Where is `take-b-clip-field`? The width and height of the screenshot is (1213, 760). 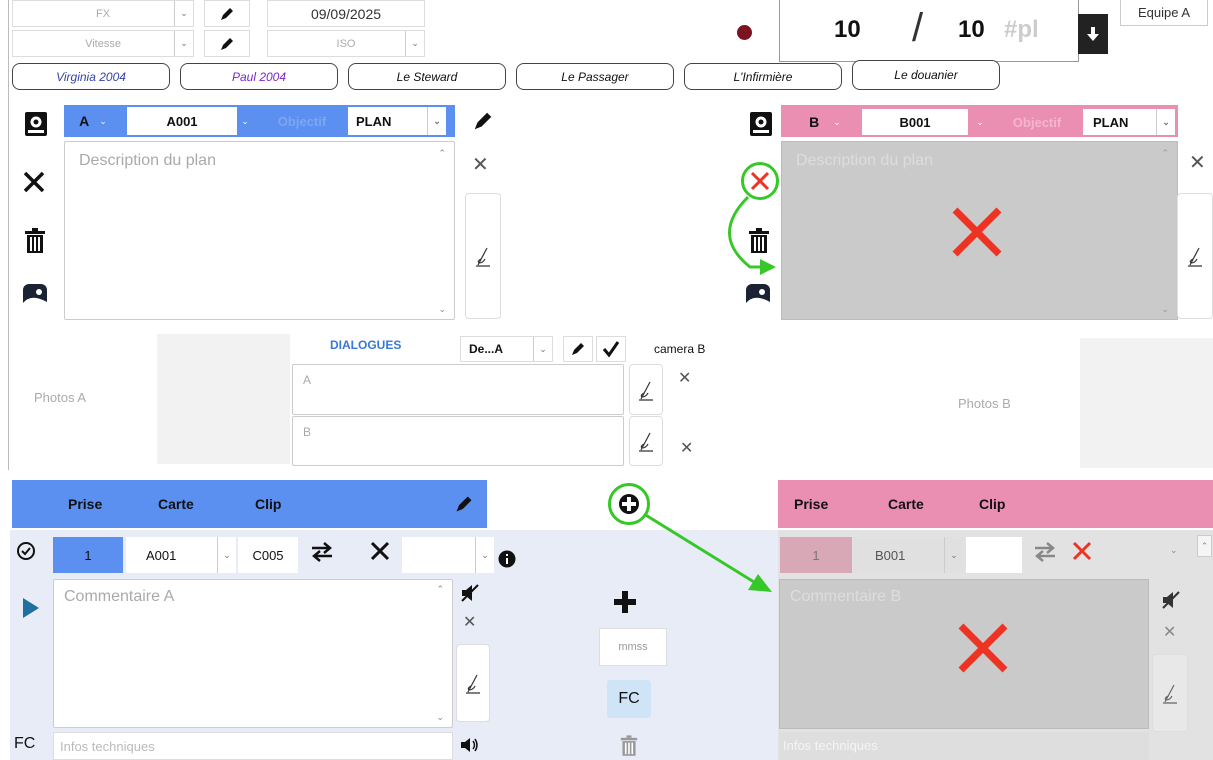 take-b-clip-field is located at coordinates (994, 555).